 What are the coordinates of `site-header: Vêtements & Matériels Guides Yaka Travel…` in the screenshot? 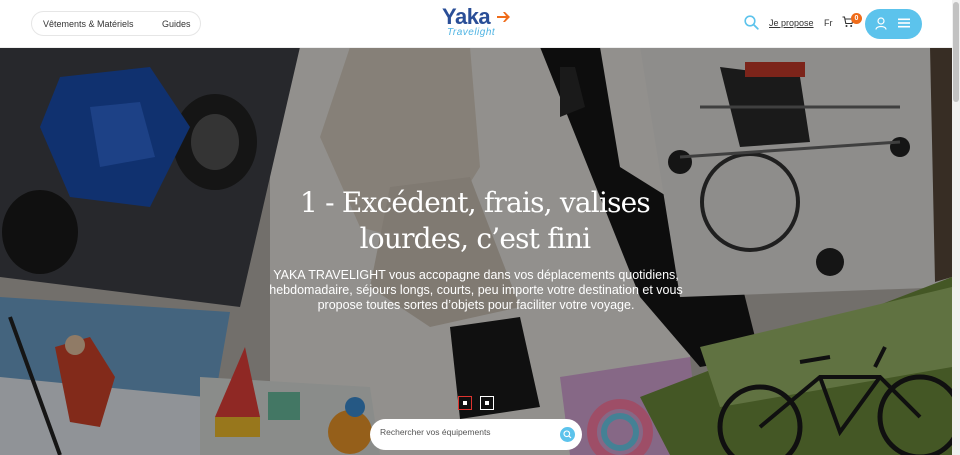 It's located at (480, 24).